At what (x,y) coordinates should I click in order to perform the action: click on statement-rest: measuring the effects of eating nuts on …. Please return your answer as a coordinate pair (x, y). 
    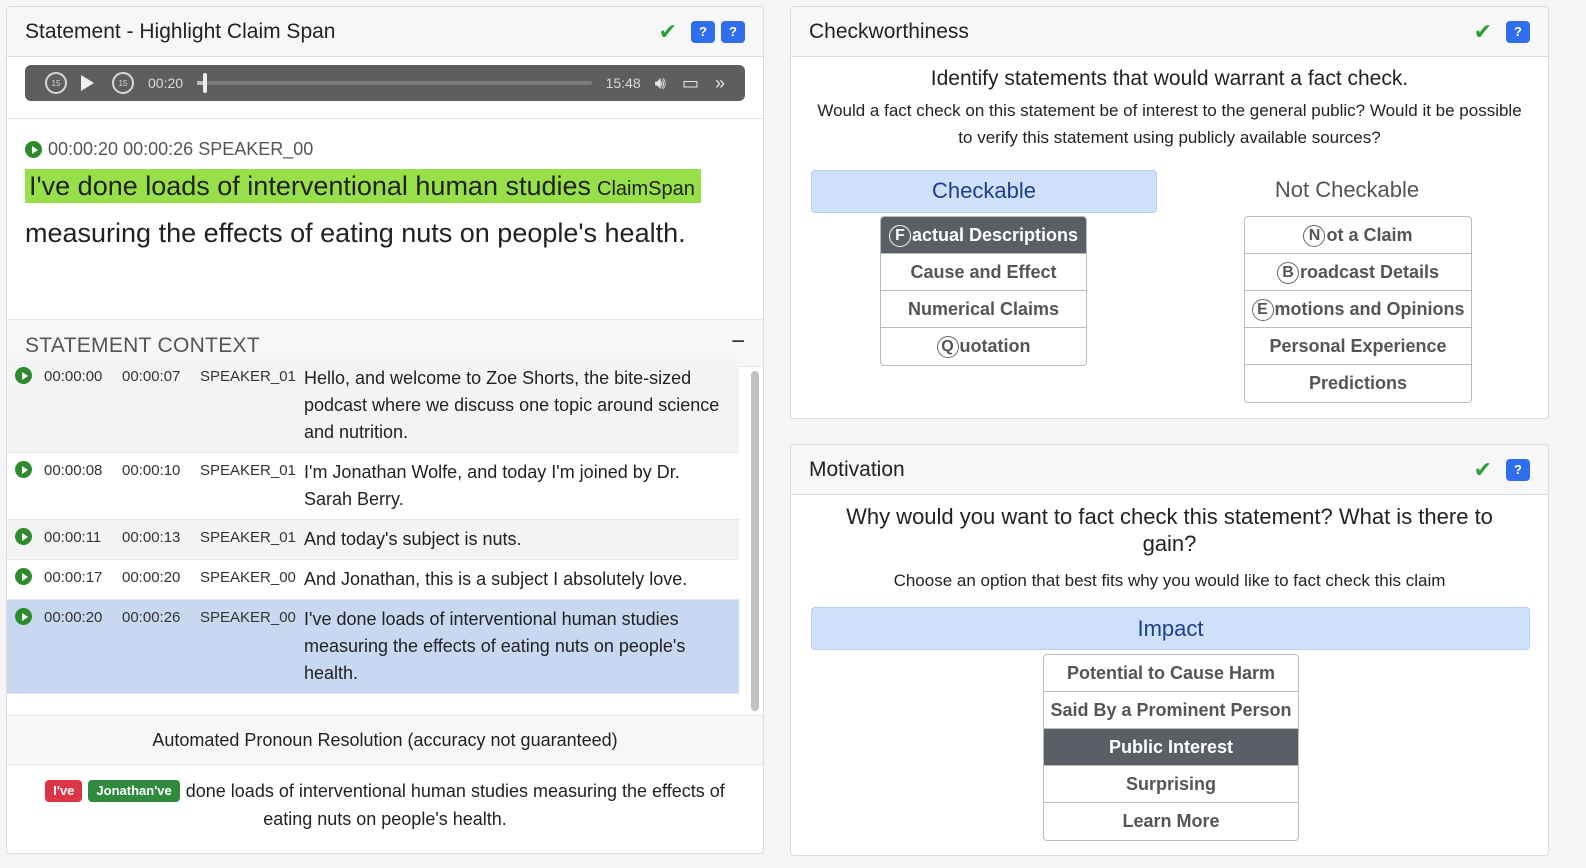
    Looking at the image, I should click on (355, 233).